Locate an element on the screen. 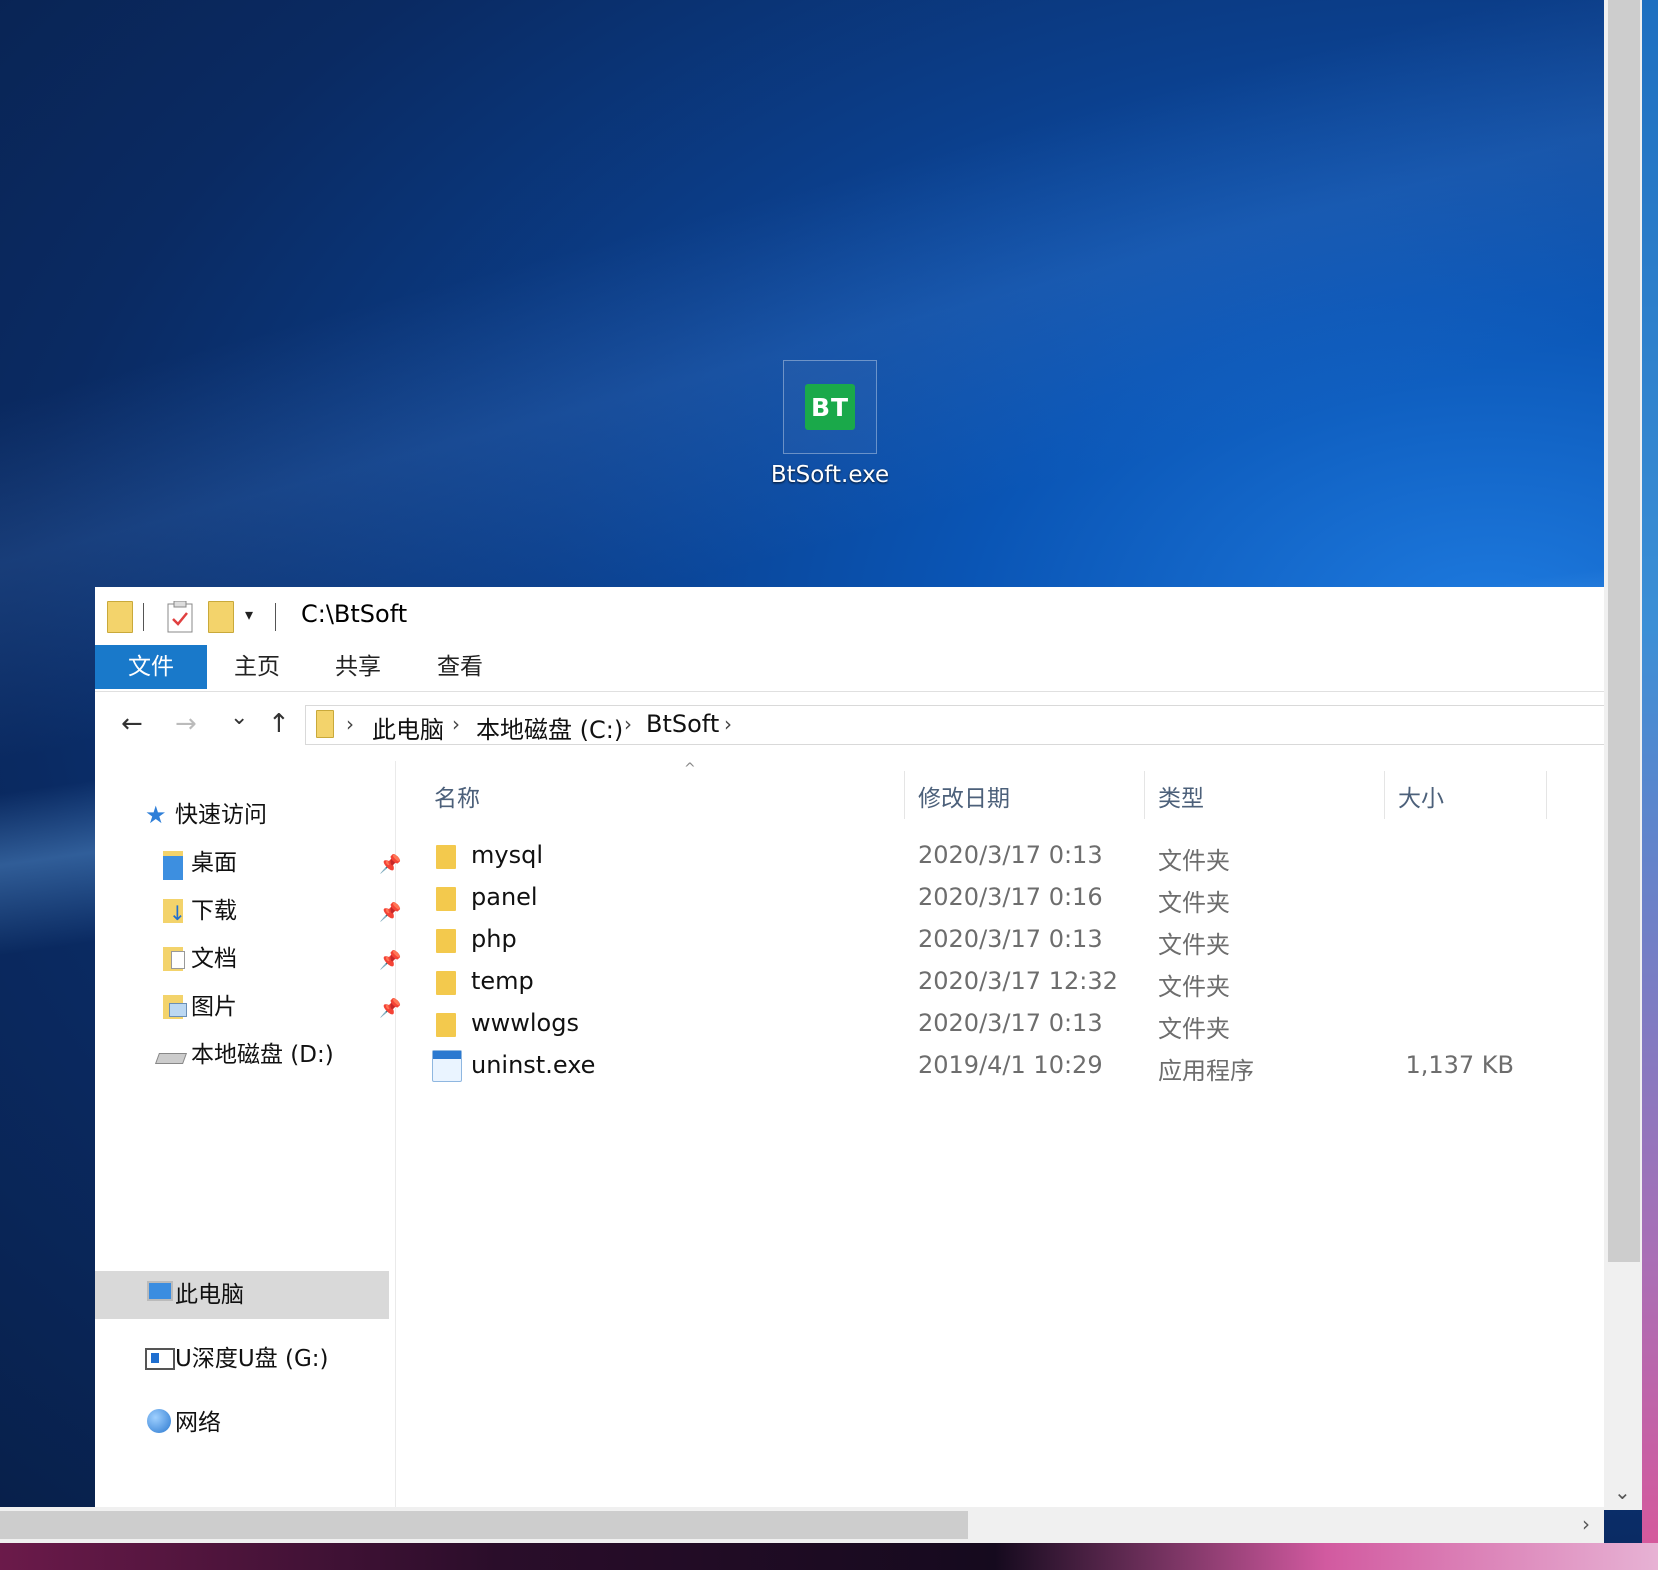 The width and height of the screenshot is (1658, 1570). customize-dropdown-icon: ▾ is located at coordinates (249, 614).